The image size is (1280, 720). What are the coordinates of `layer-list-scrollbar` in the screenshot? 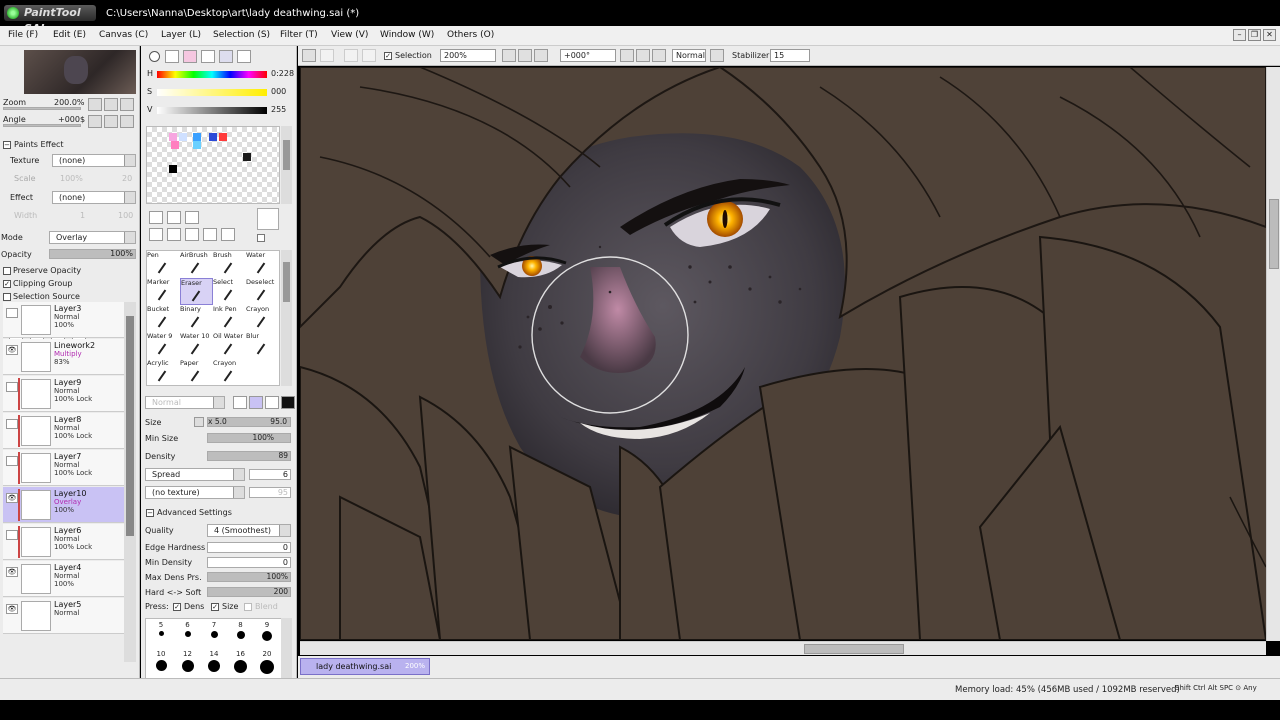 It's located at (130, 482).